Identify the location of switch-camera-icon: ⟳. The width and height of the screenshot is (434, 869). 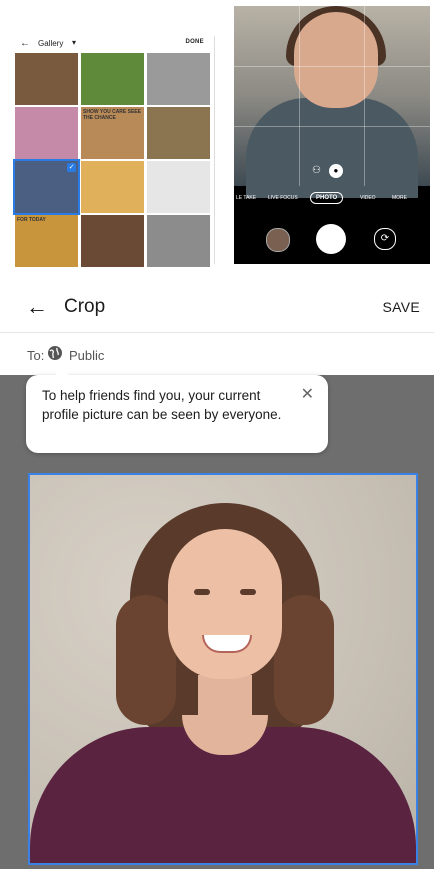
(385, 239).